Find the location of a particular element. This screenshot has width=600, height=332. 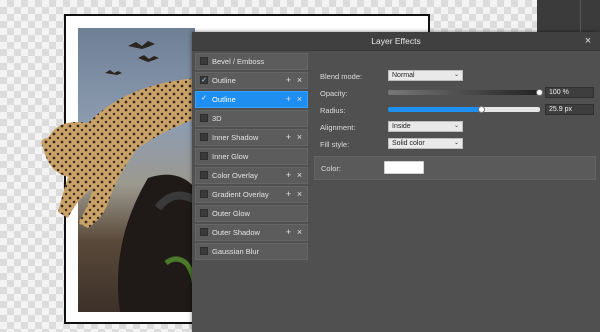

effect-item: 3D is located at coordinates (251, 118).